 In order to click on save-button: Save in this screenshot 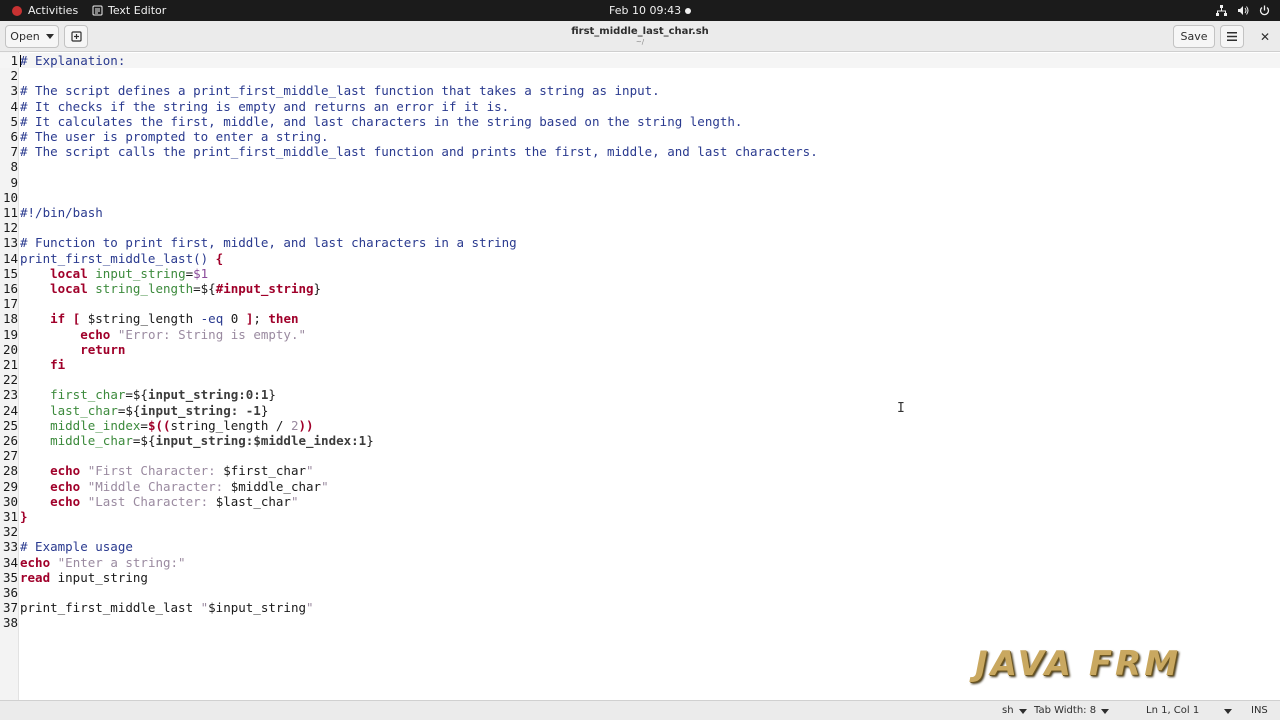, I will do `click(1194, 36)`.